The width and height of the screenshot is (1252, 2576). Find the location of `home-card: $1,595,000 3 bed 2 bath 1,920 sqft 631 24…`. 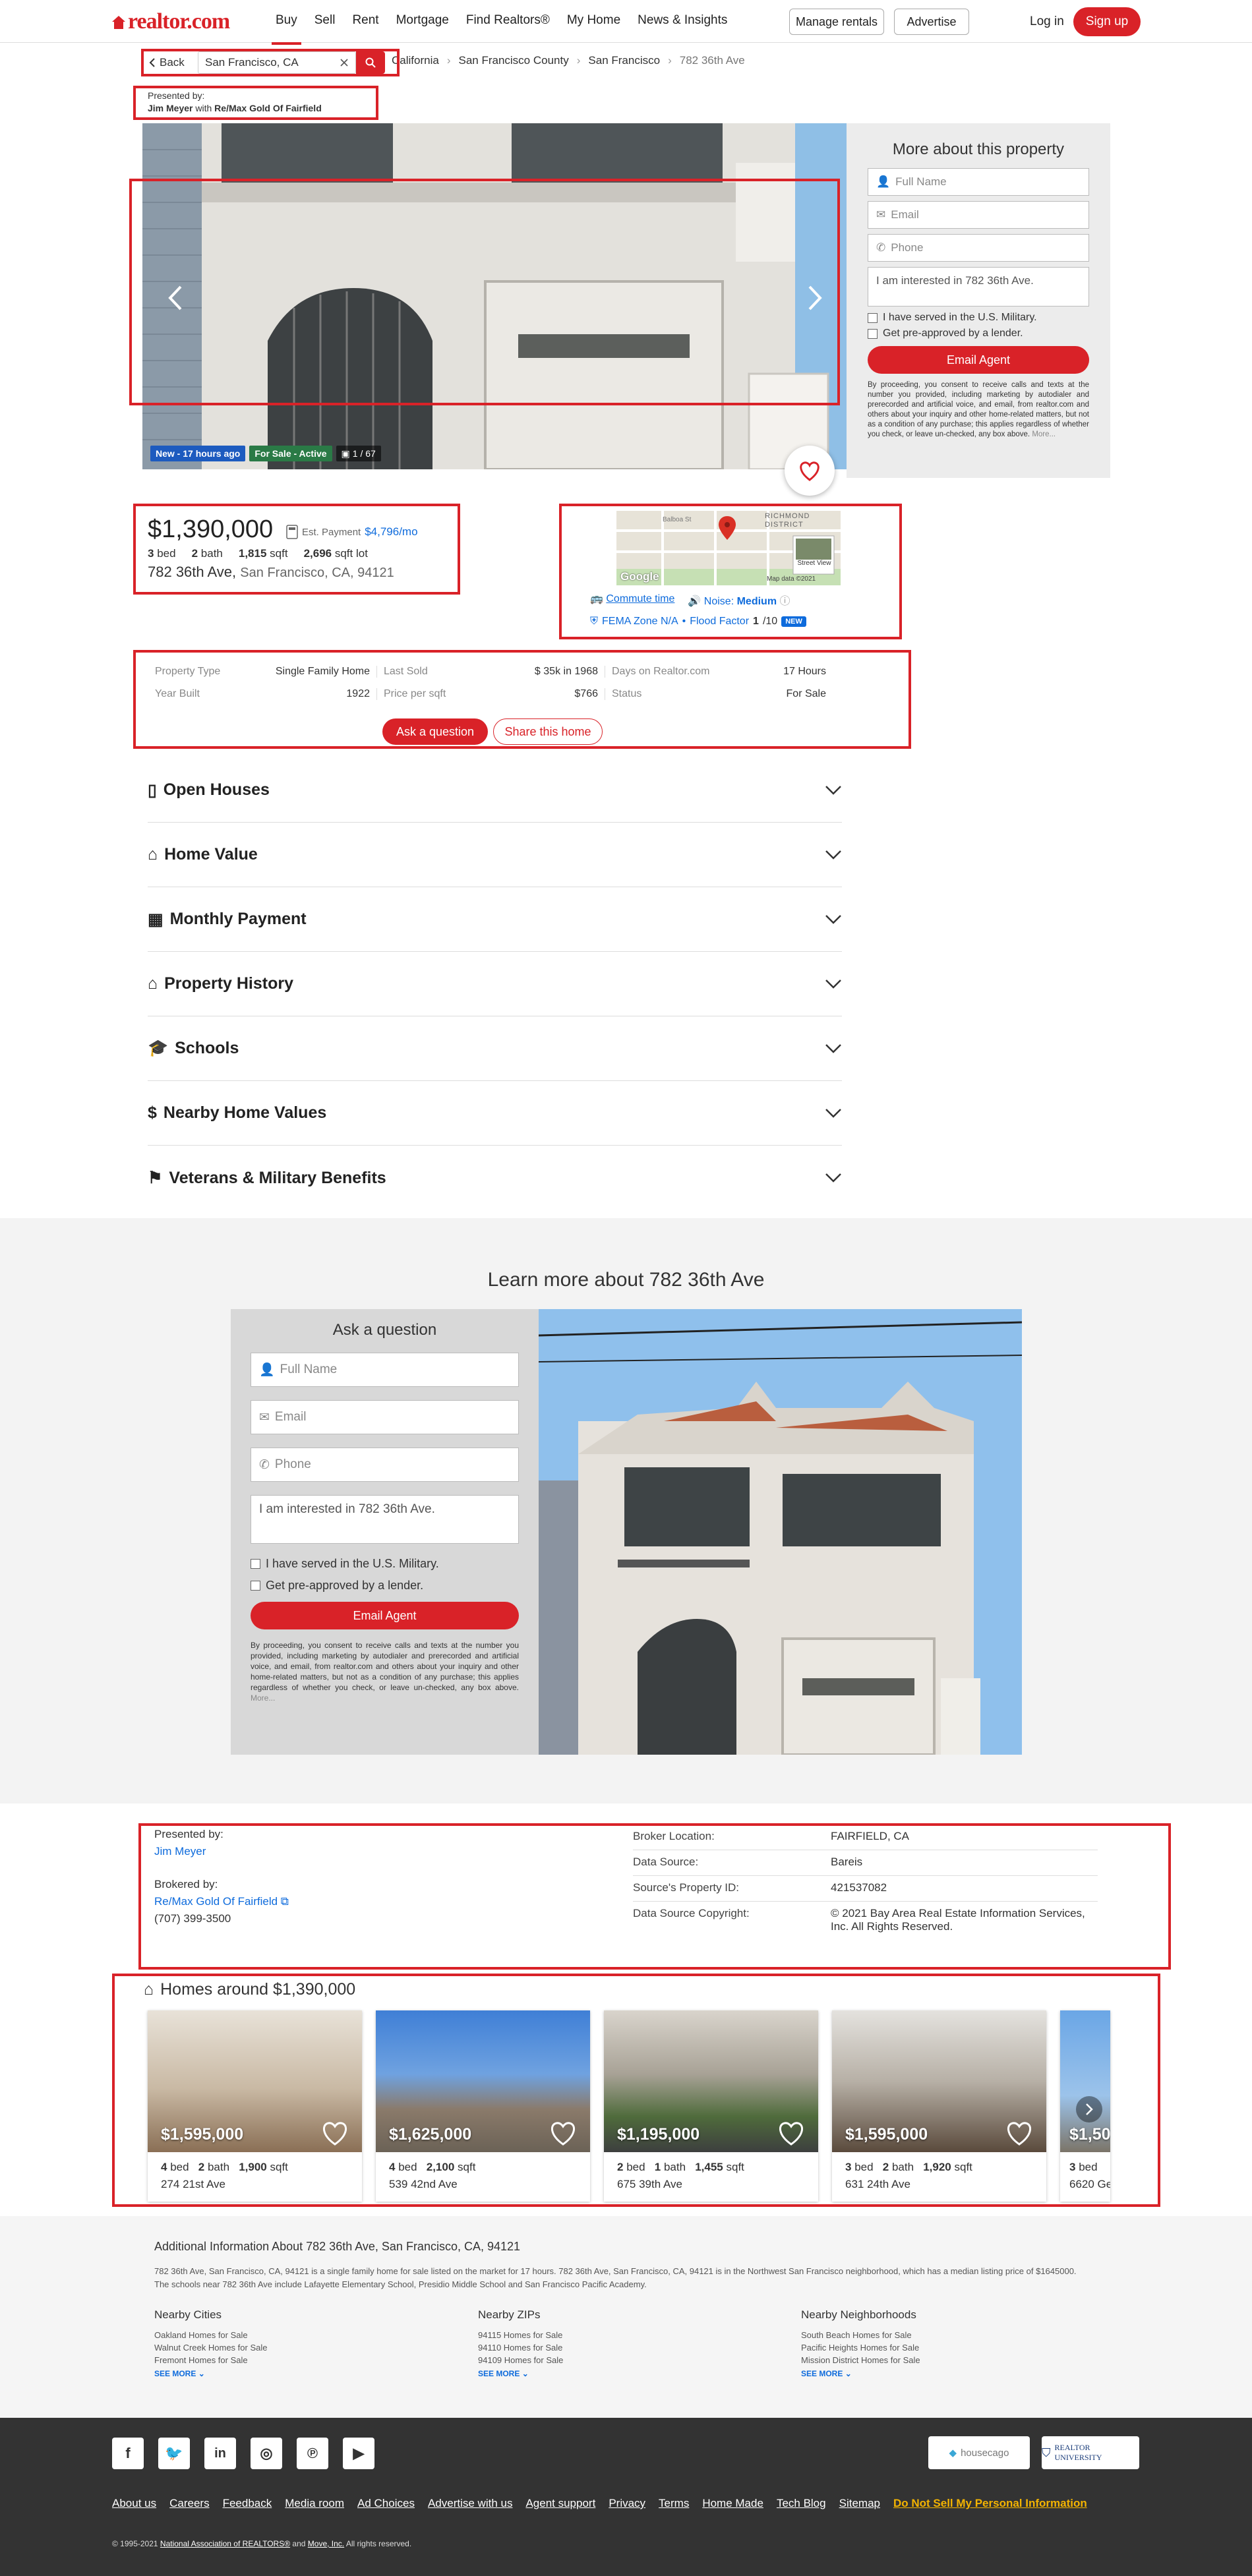

home-card: $1,595,000 3 bed 2 bath 1,920 sqft 631 24… is located at coordinates (939, 2106).